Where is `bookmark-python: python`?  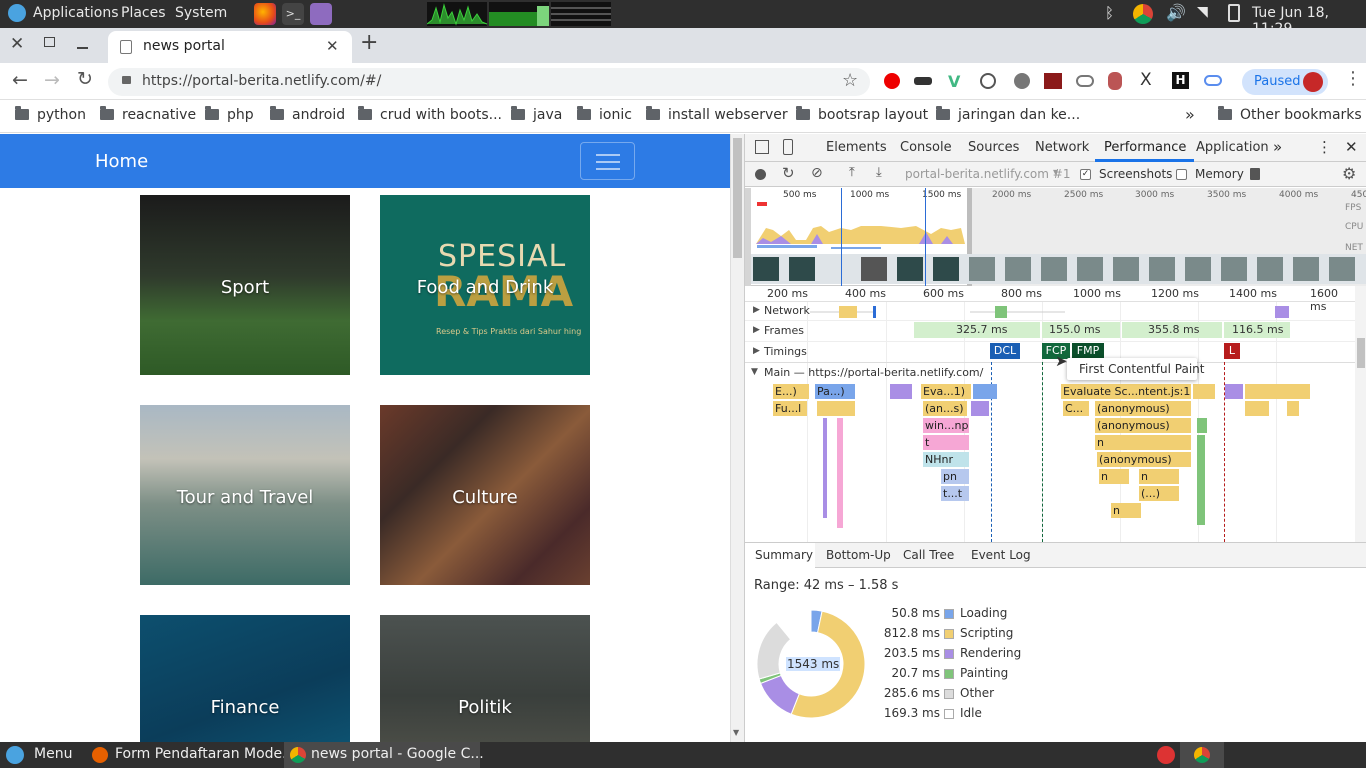
bookmark-python: python is located at coordinates (50, 114).